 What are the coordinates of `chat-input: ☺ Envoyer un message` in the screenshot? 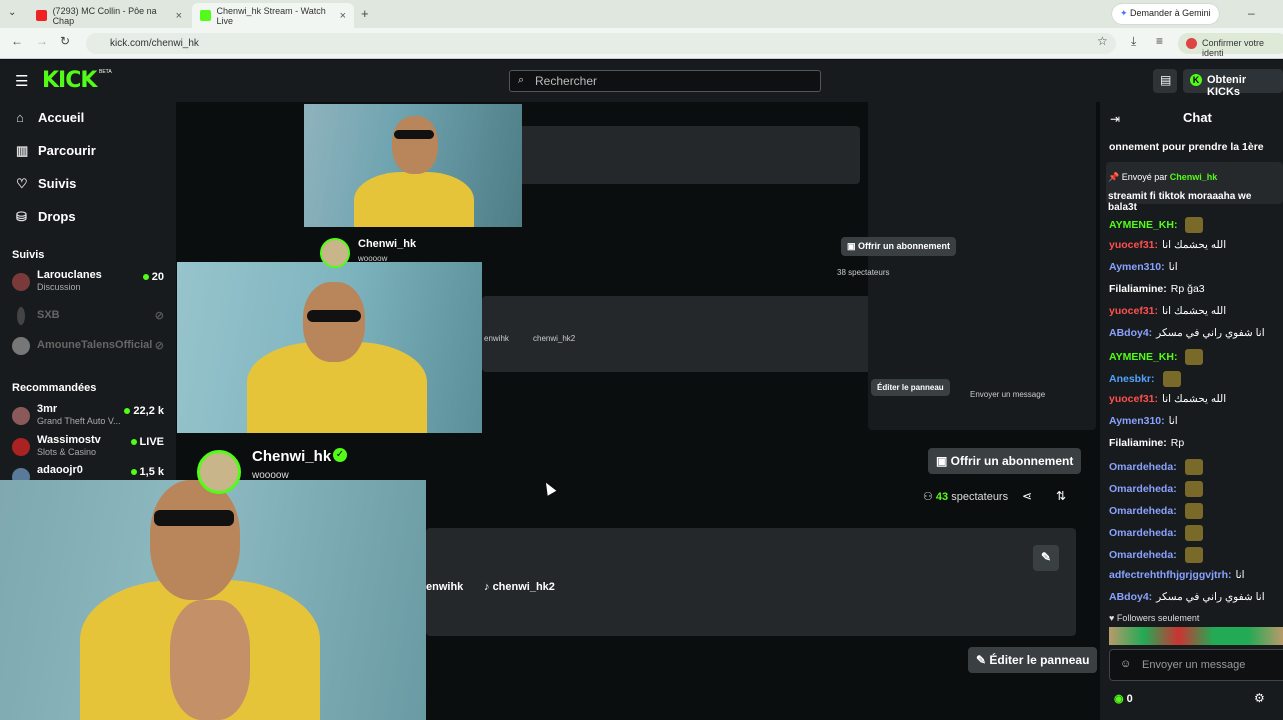 It's located at (1196, 665).